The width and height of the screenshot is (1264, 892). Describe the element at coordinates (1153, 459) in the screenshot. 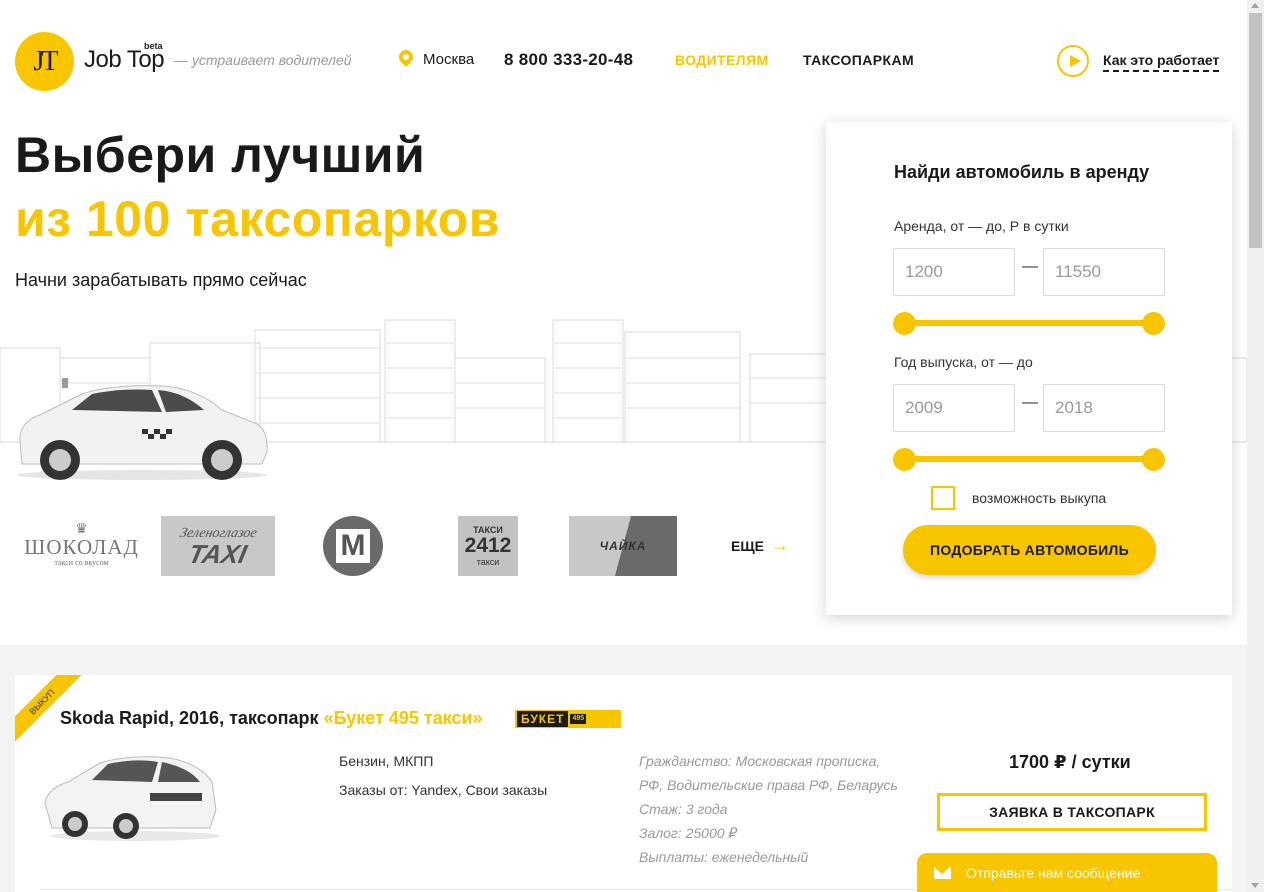

I see `year-slider-max-handle` at that location.